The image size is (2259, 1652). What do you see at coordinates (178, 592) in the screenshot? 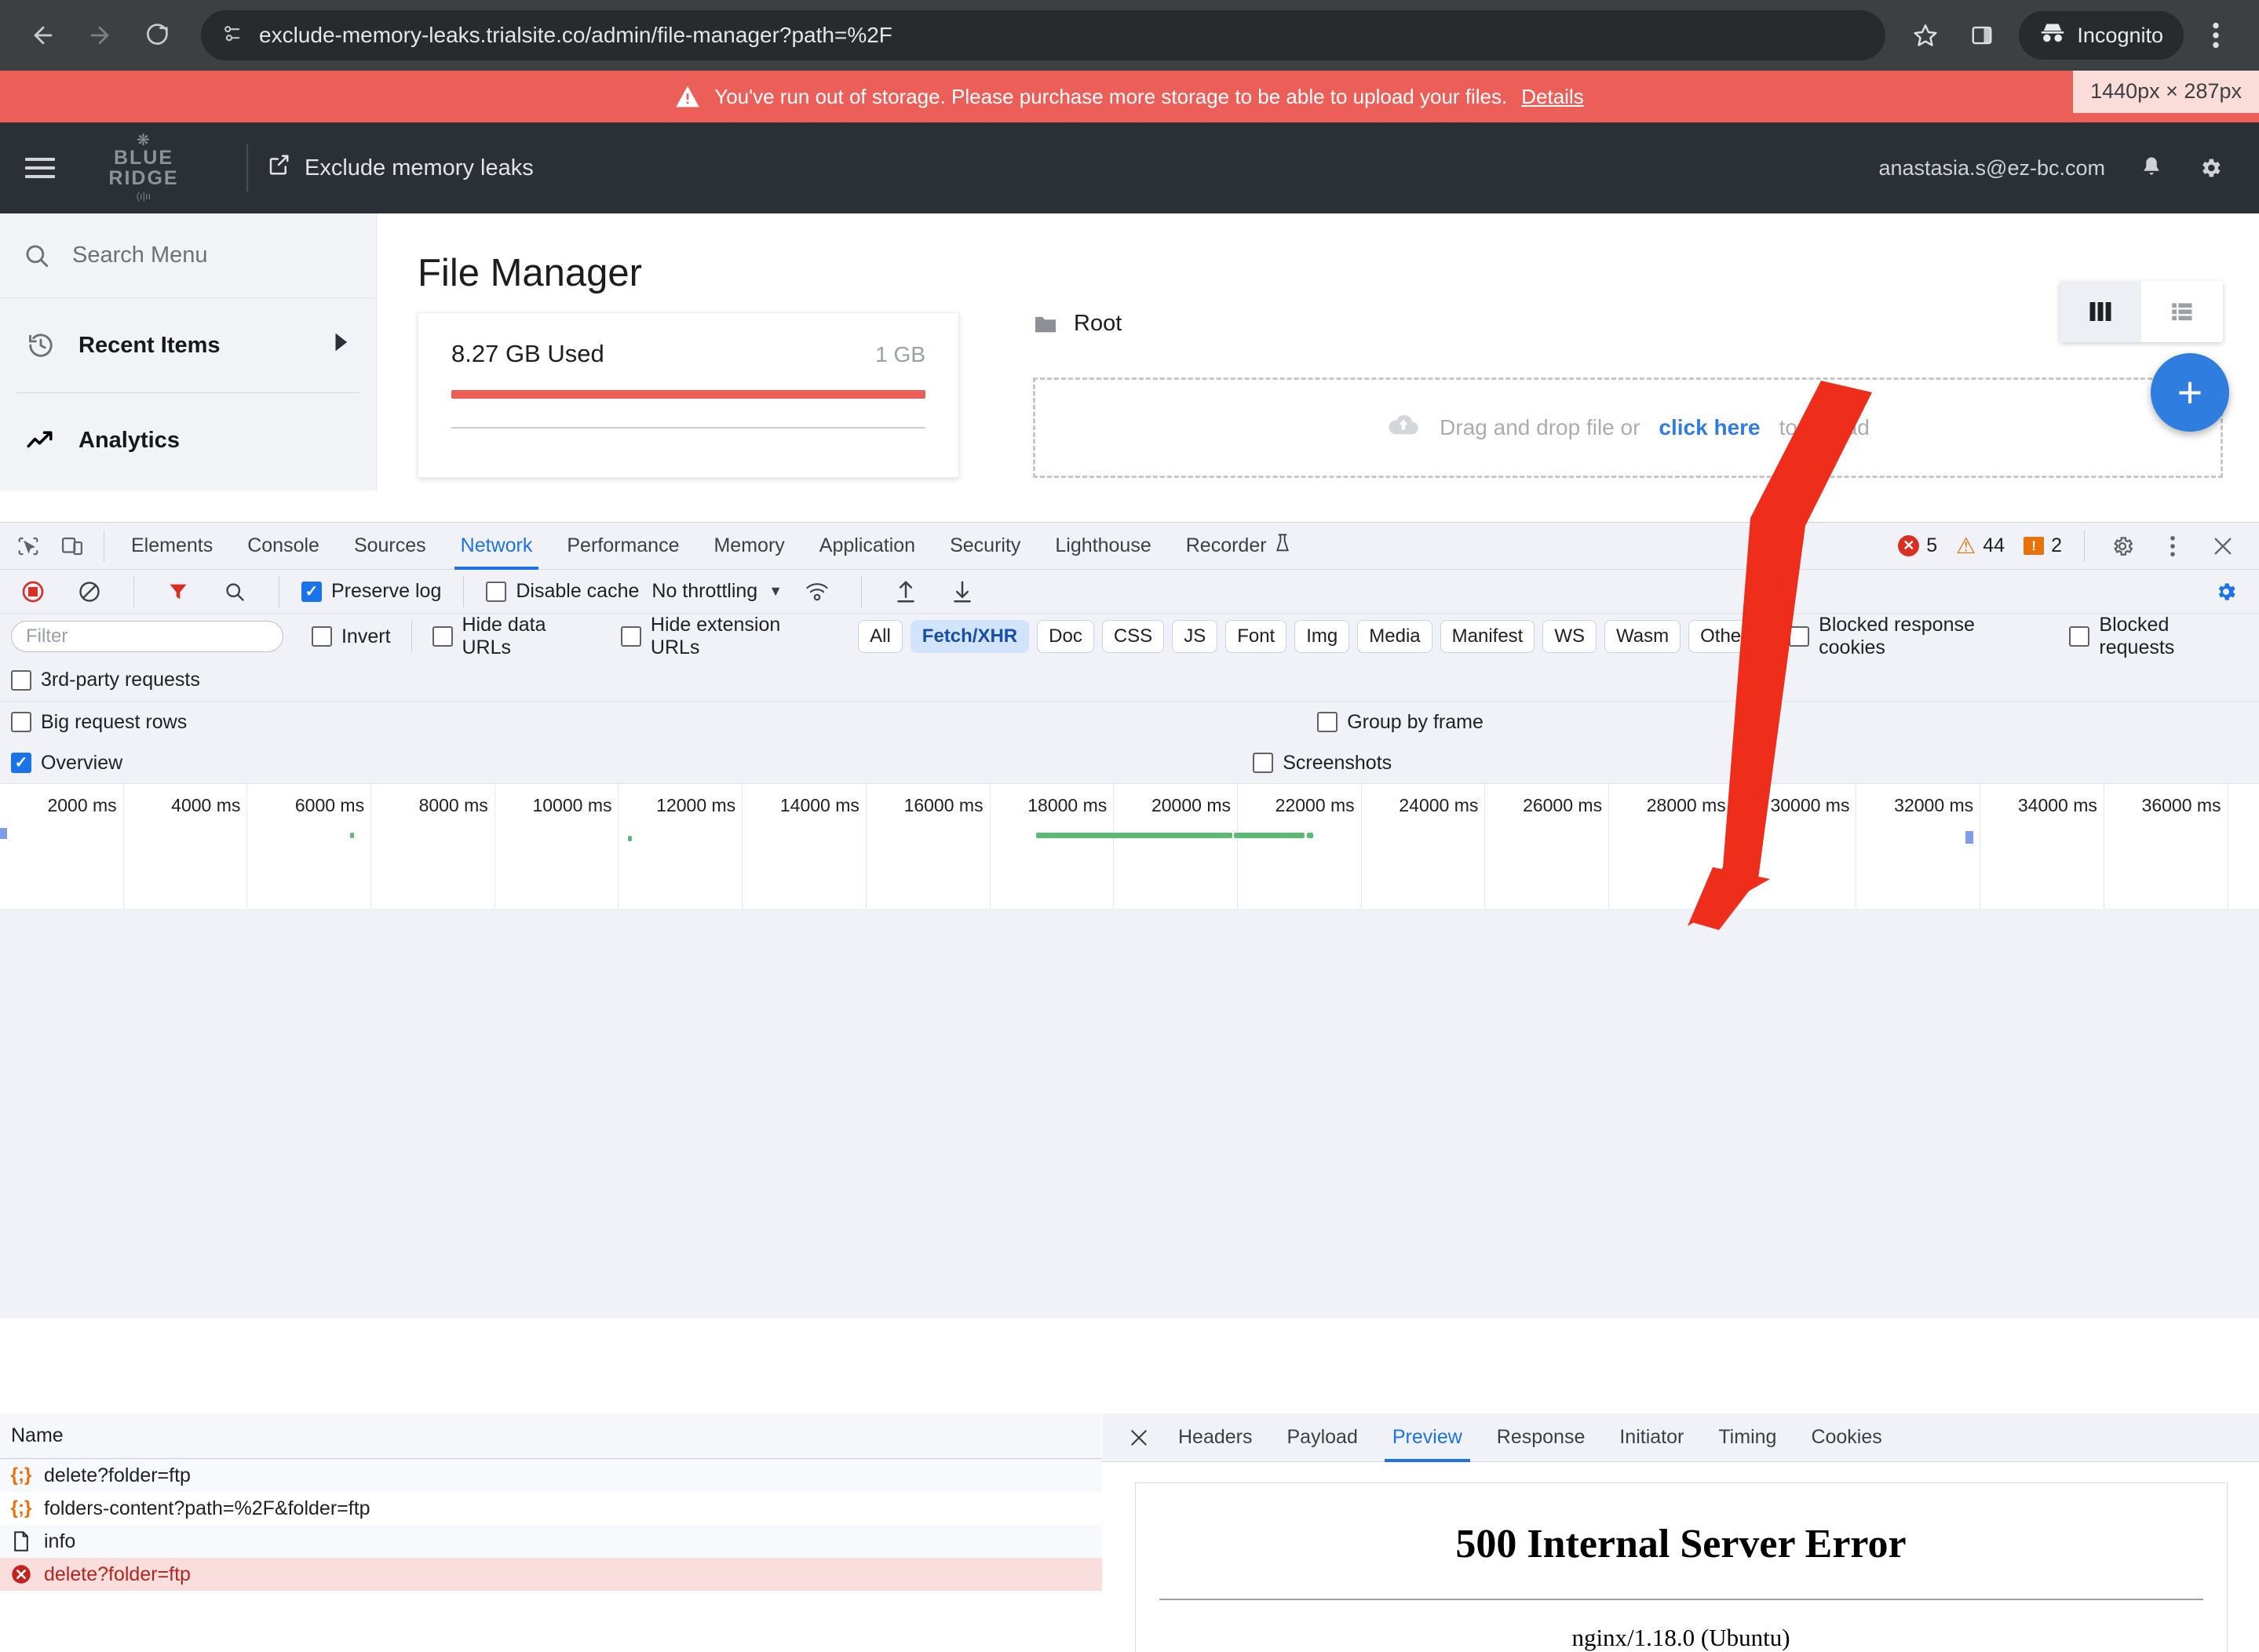
I see `filter-funnel-icon` at bounding box center [178, 592].